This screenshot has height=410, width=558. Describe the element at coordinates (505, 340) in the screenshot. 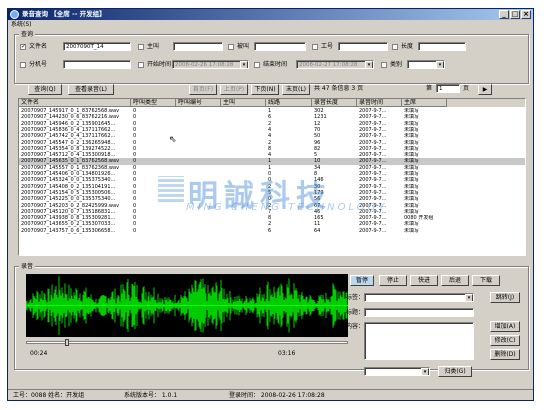

I see `edit-button: 修改(C)` at that location.